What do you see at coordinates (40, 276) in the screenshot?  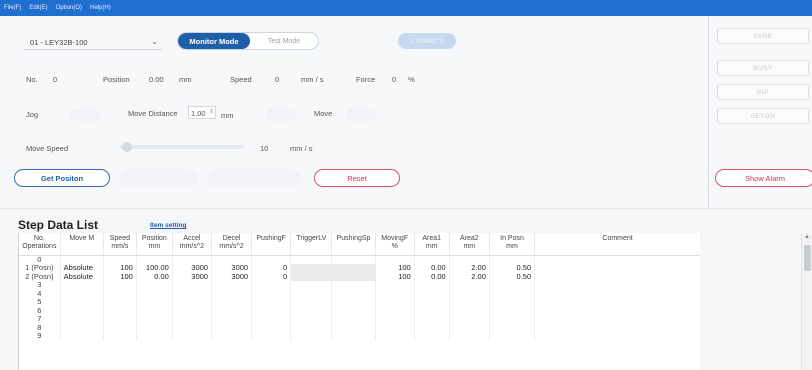 I see `table-cell: 2 (Posn)` at bounding box center [40, 276].